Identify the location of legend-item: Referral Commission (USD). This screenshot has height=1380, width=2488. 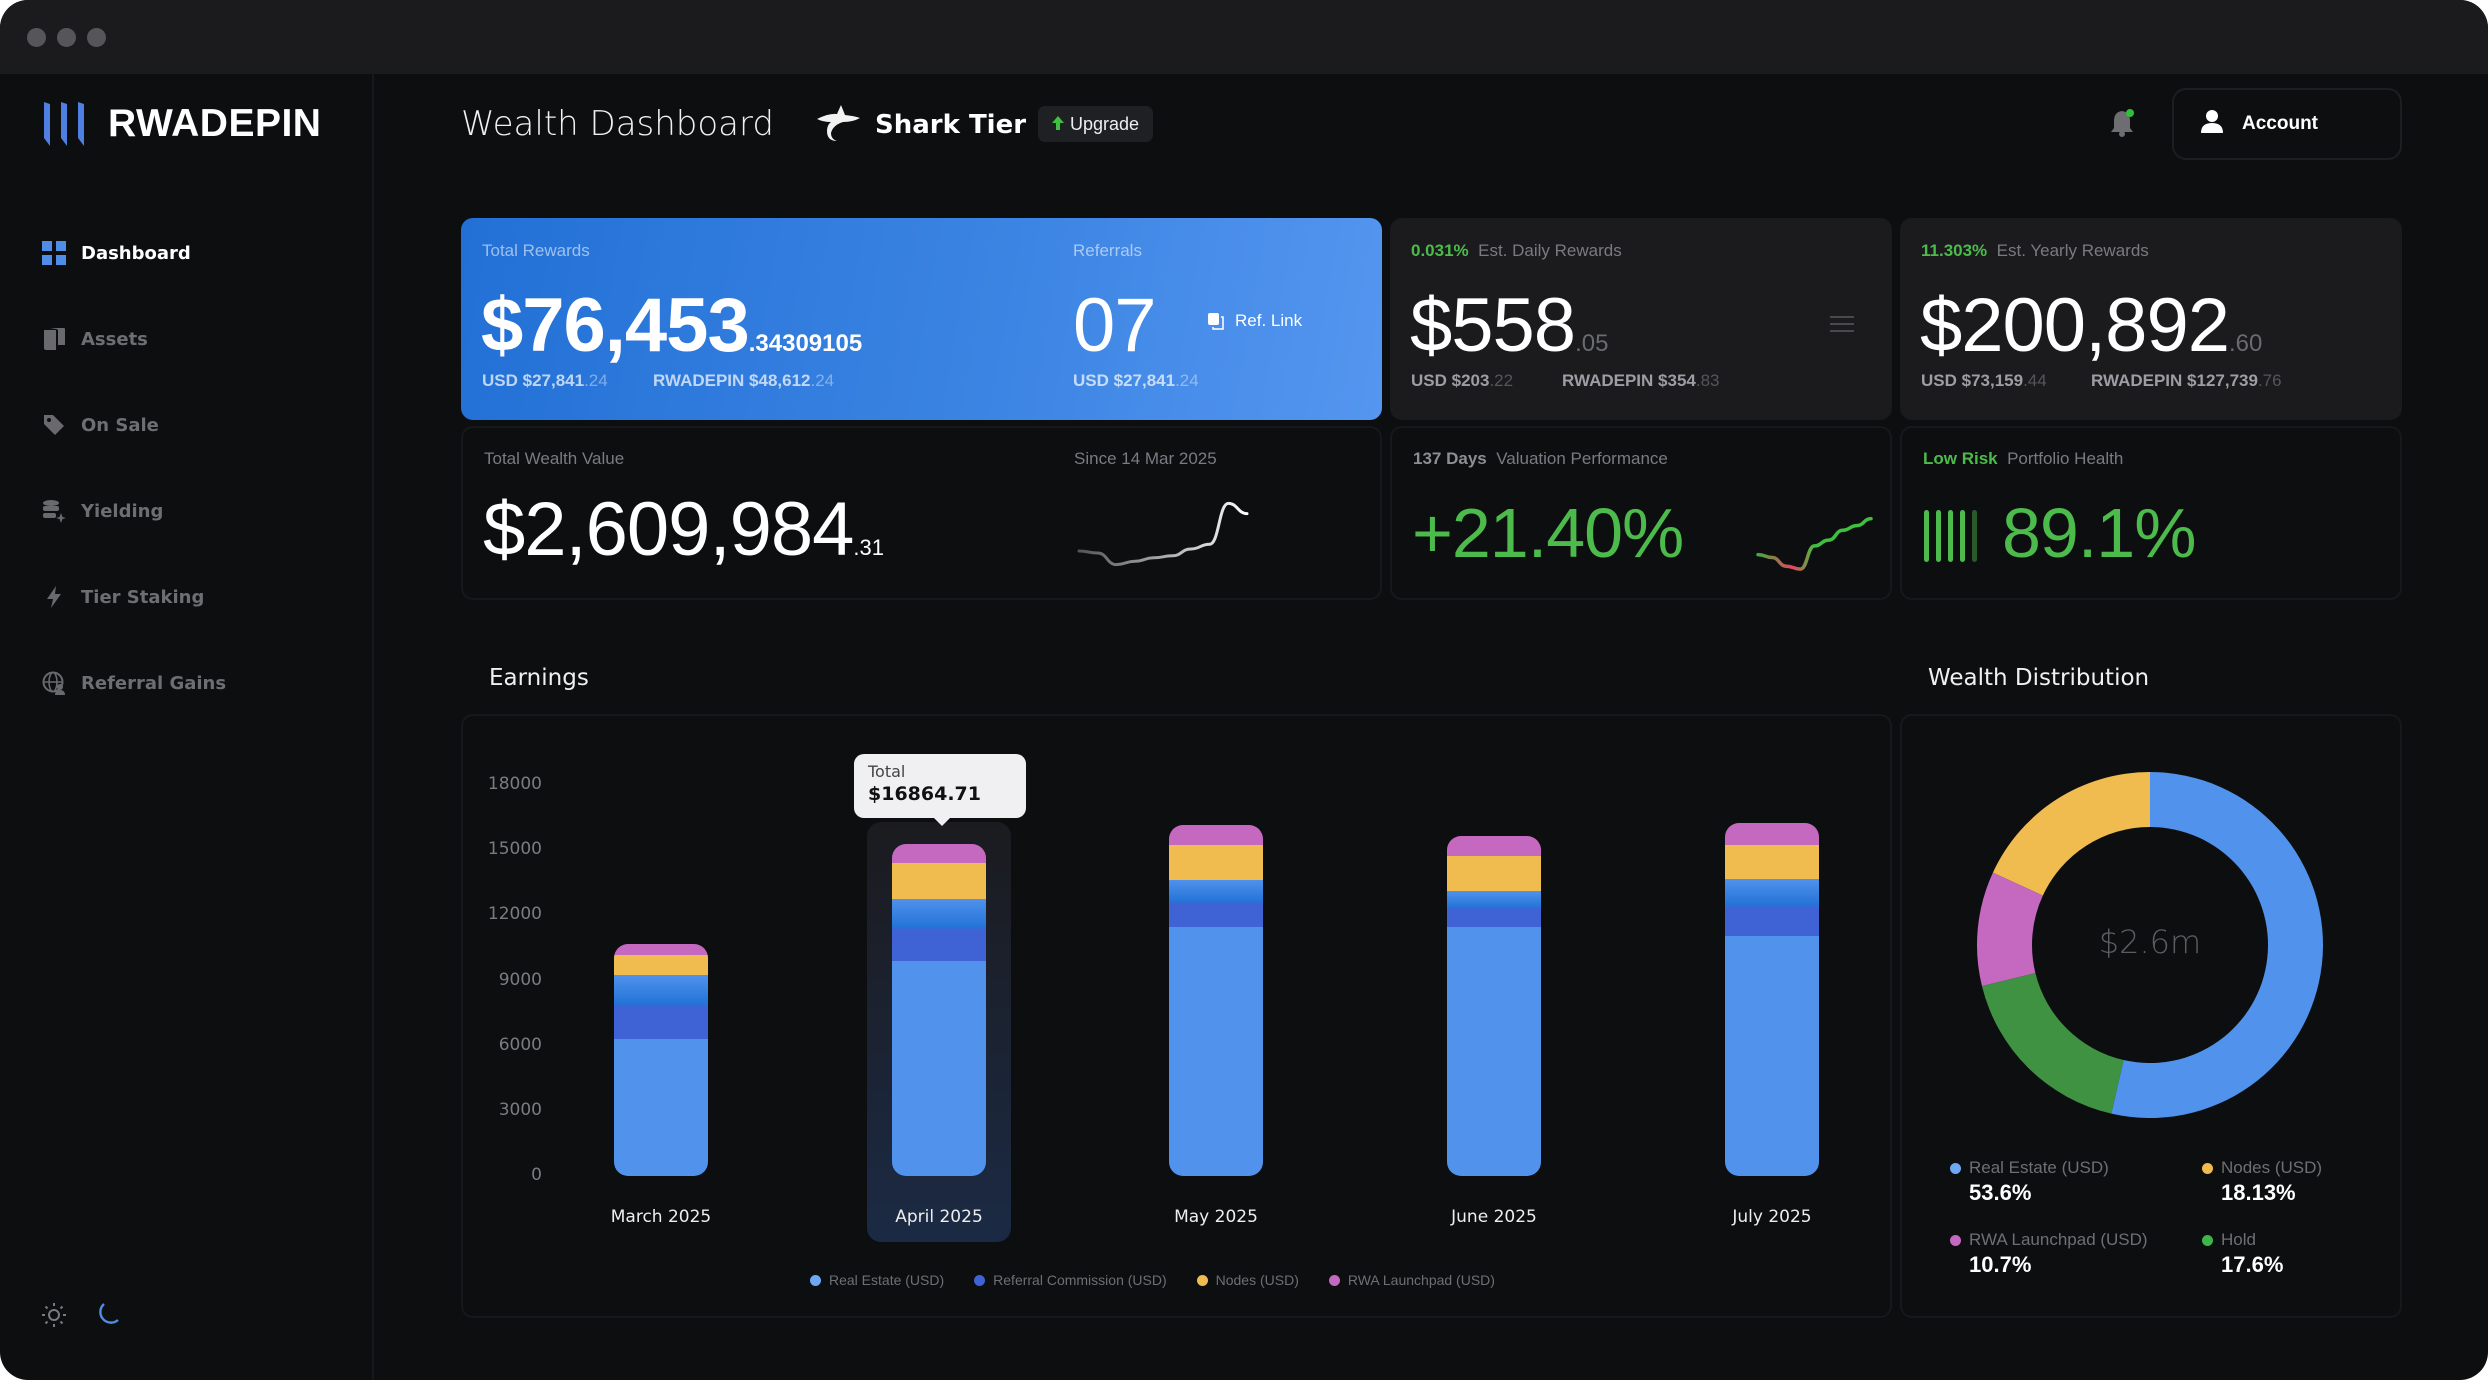
(1070, 1280).